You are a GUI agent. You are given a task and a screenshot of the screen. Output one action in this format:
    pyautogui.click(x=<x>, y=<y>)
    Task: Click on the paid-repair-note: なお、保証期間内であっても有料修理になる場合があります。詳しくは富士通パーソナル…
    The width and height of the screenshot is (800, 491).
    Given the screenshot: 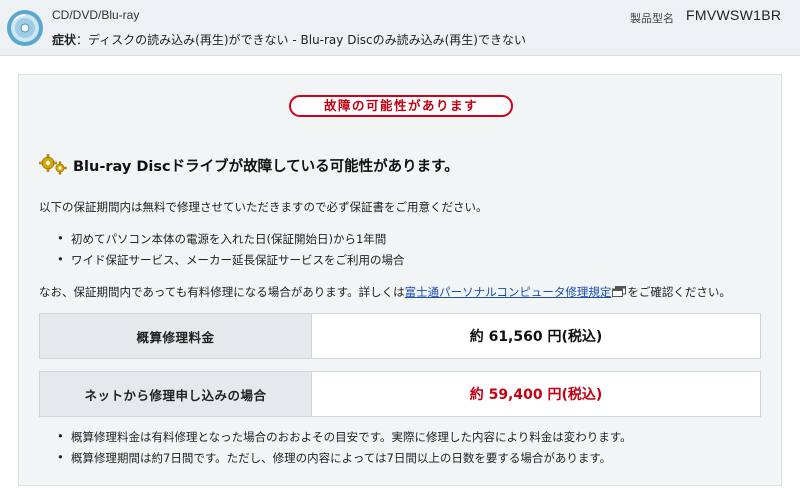 What is the action you would take?
    pyautogui.click(x=385, y=292)
    